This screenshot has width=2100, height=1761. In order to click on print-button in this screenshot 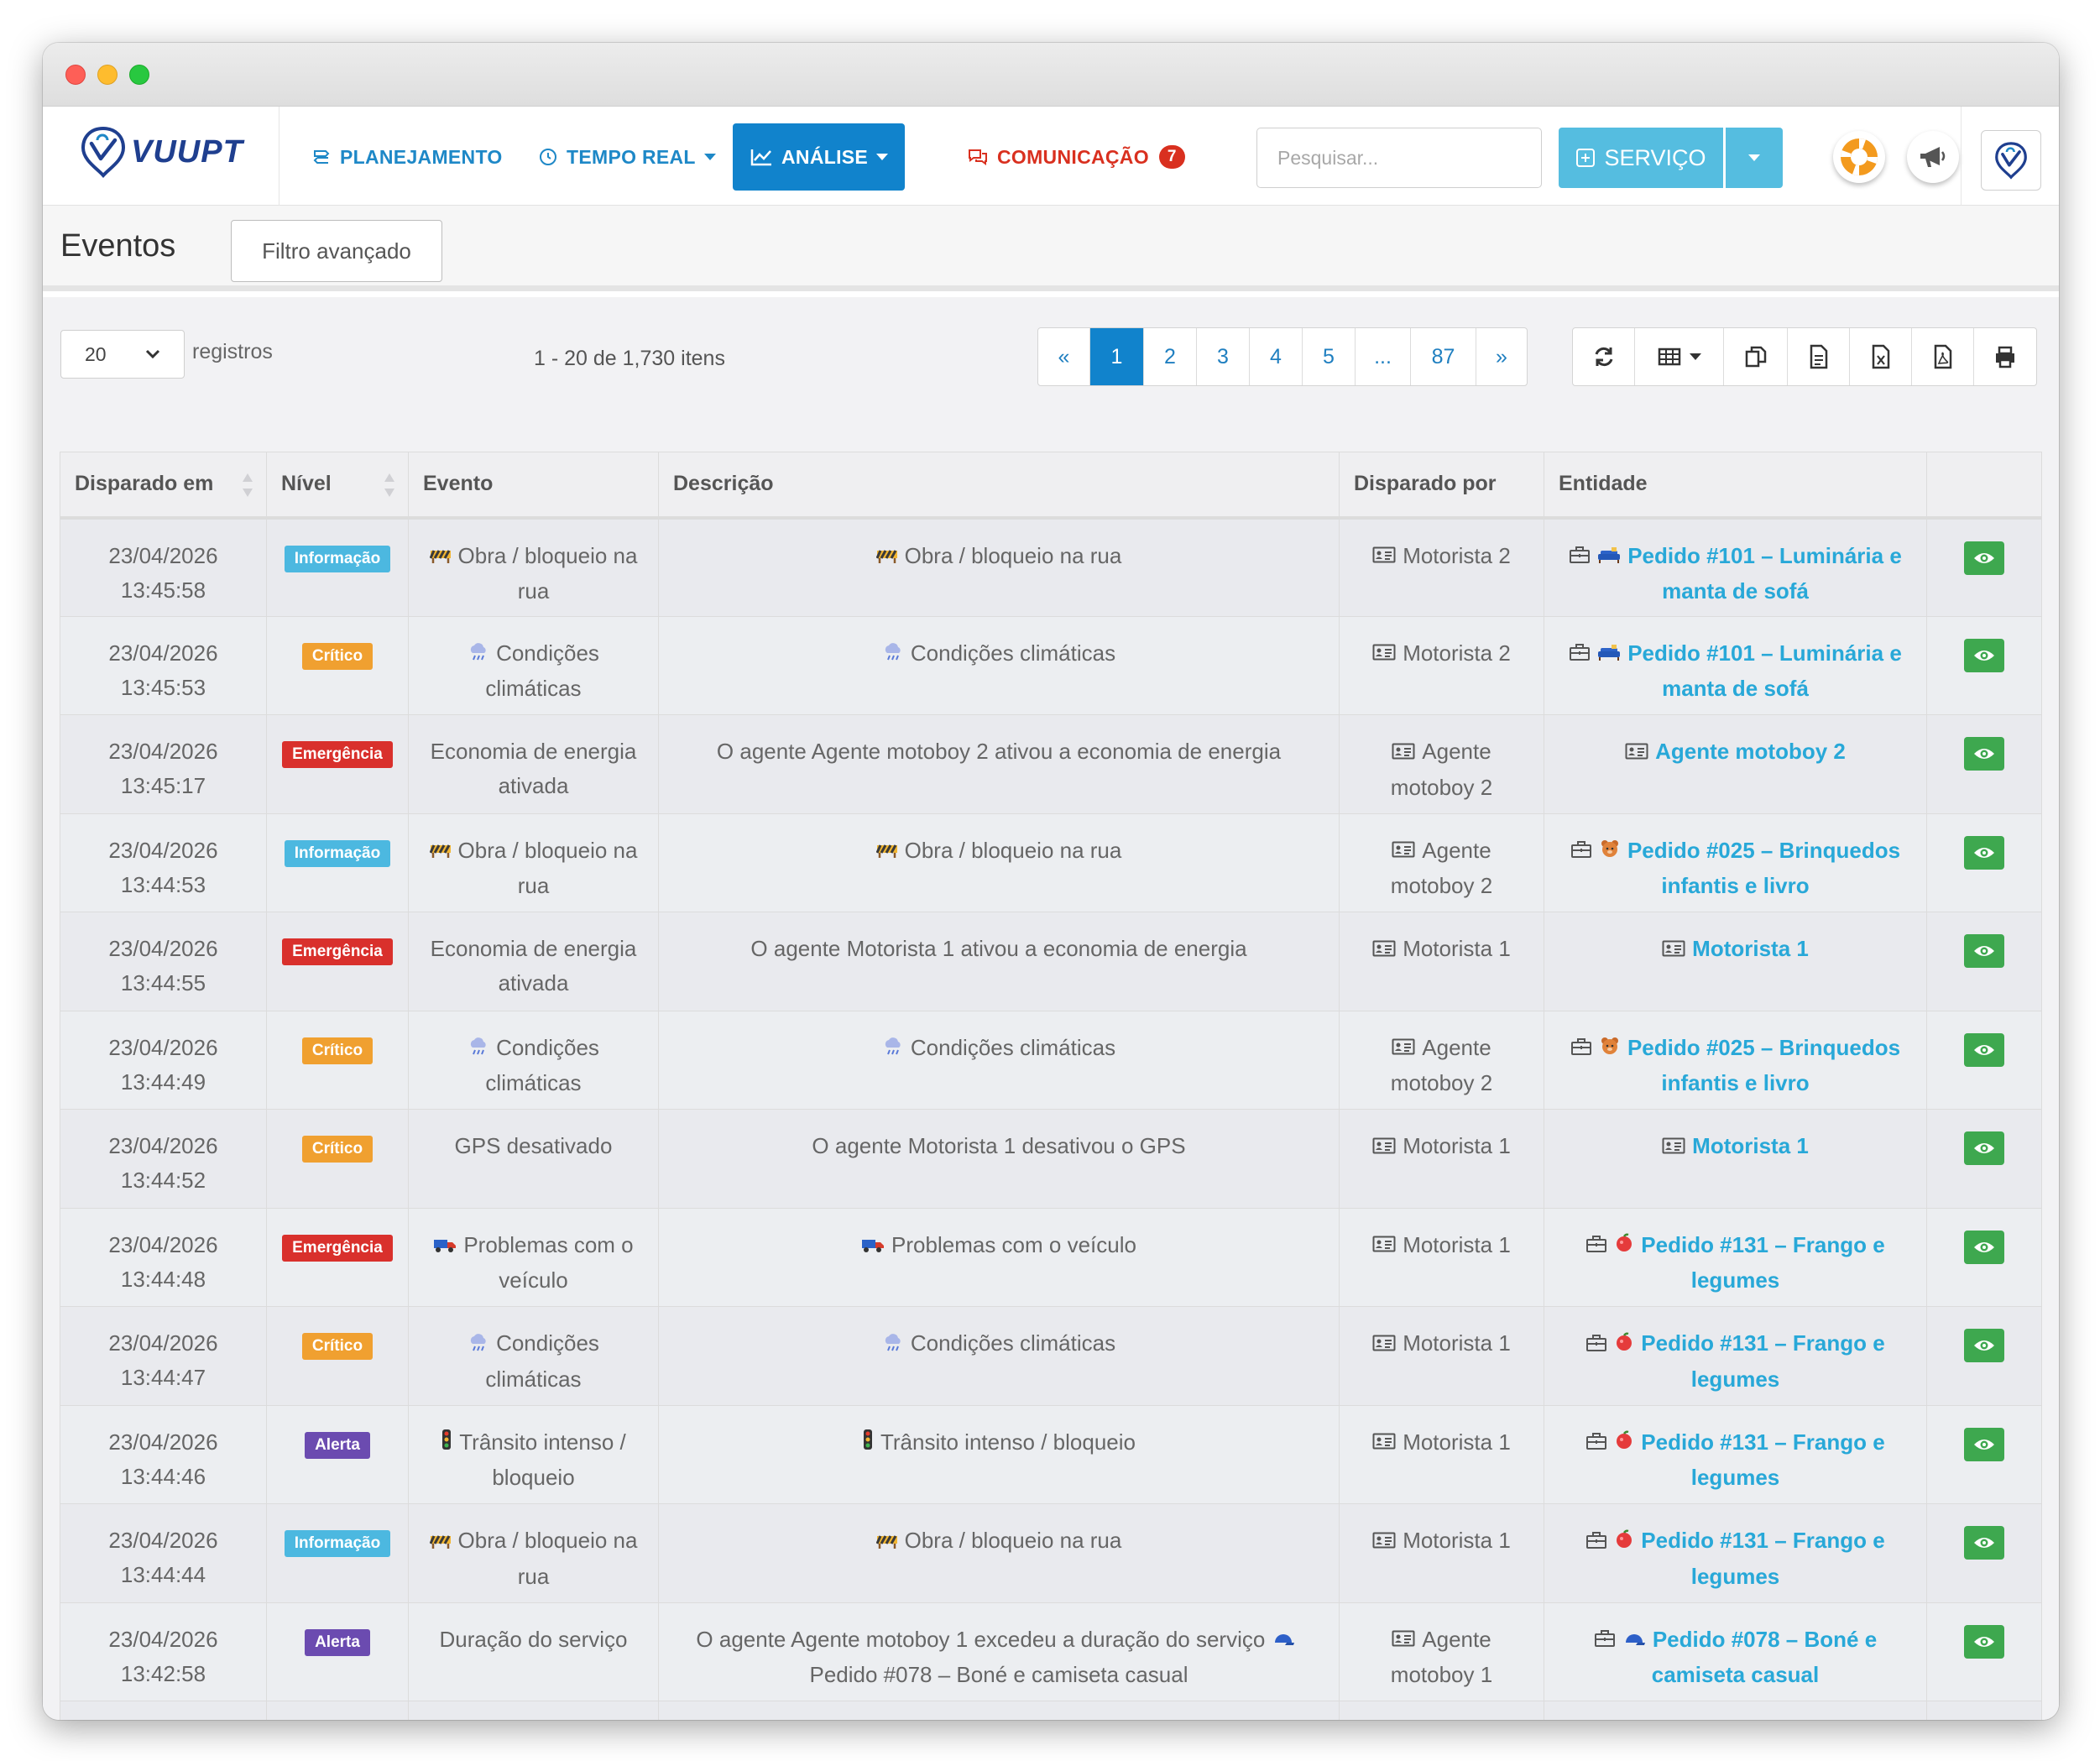, I will do `click(2005, 356)`.